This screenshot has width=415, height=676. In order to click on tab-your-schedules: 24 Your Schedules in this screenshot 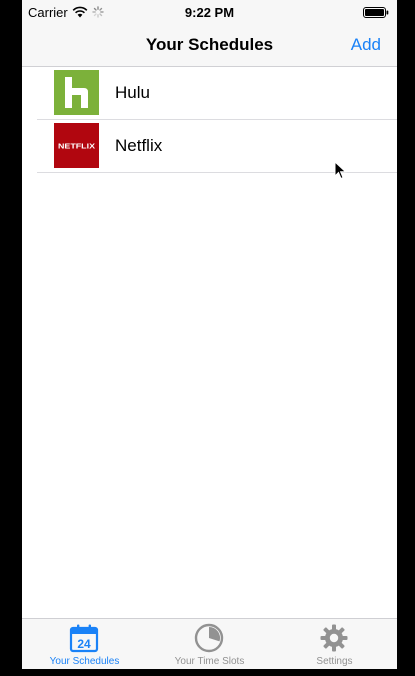, I will do `click(84, 644)`.